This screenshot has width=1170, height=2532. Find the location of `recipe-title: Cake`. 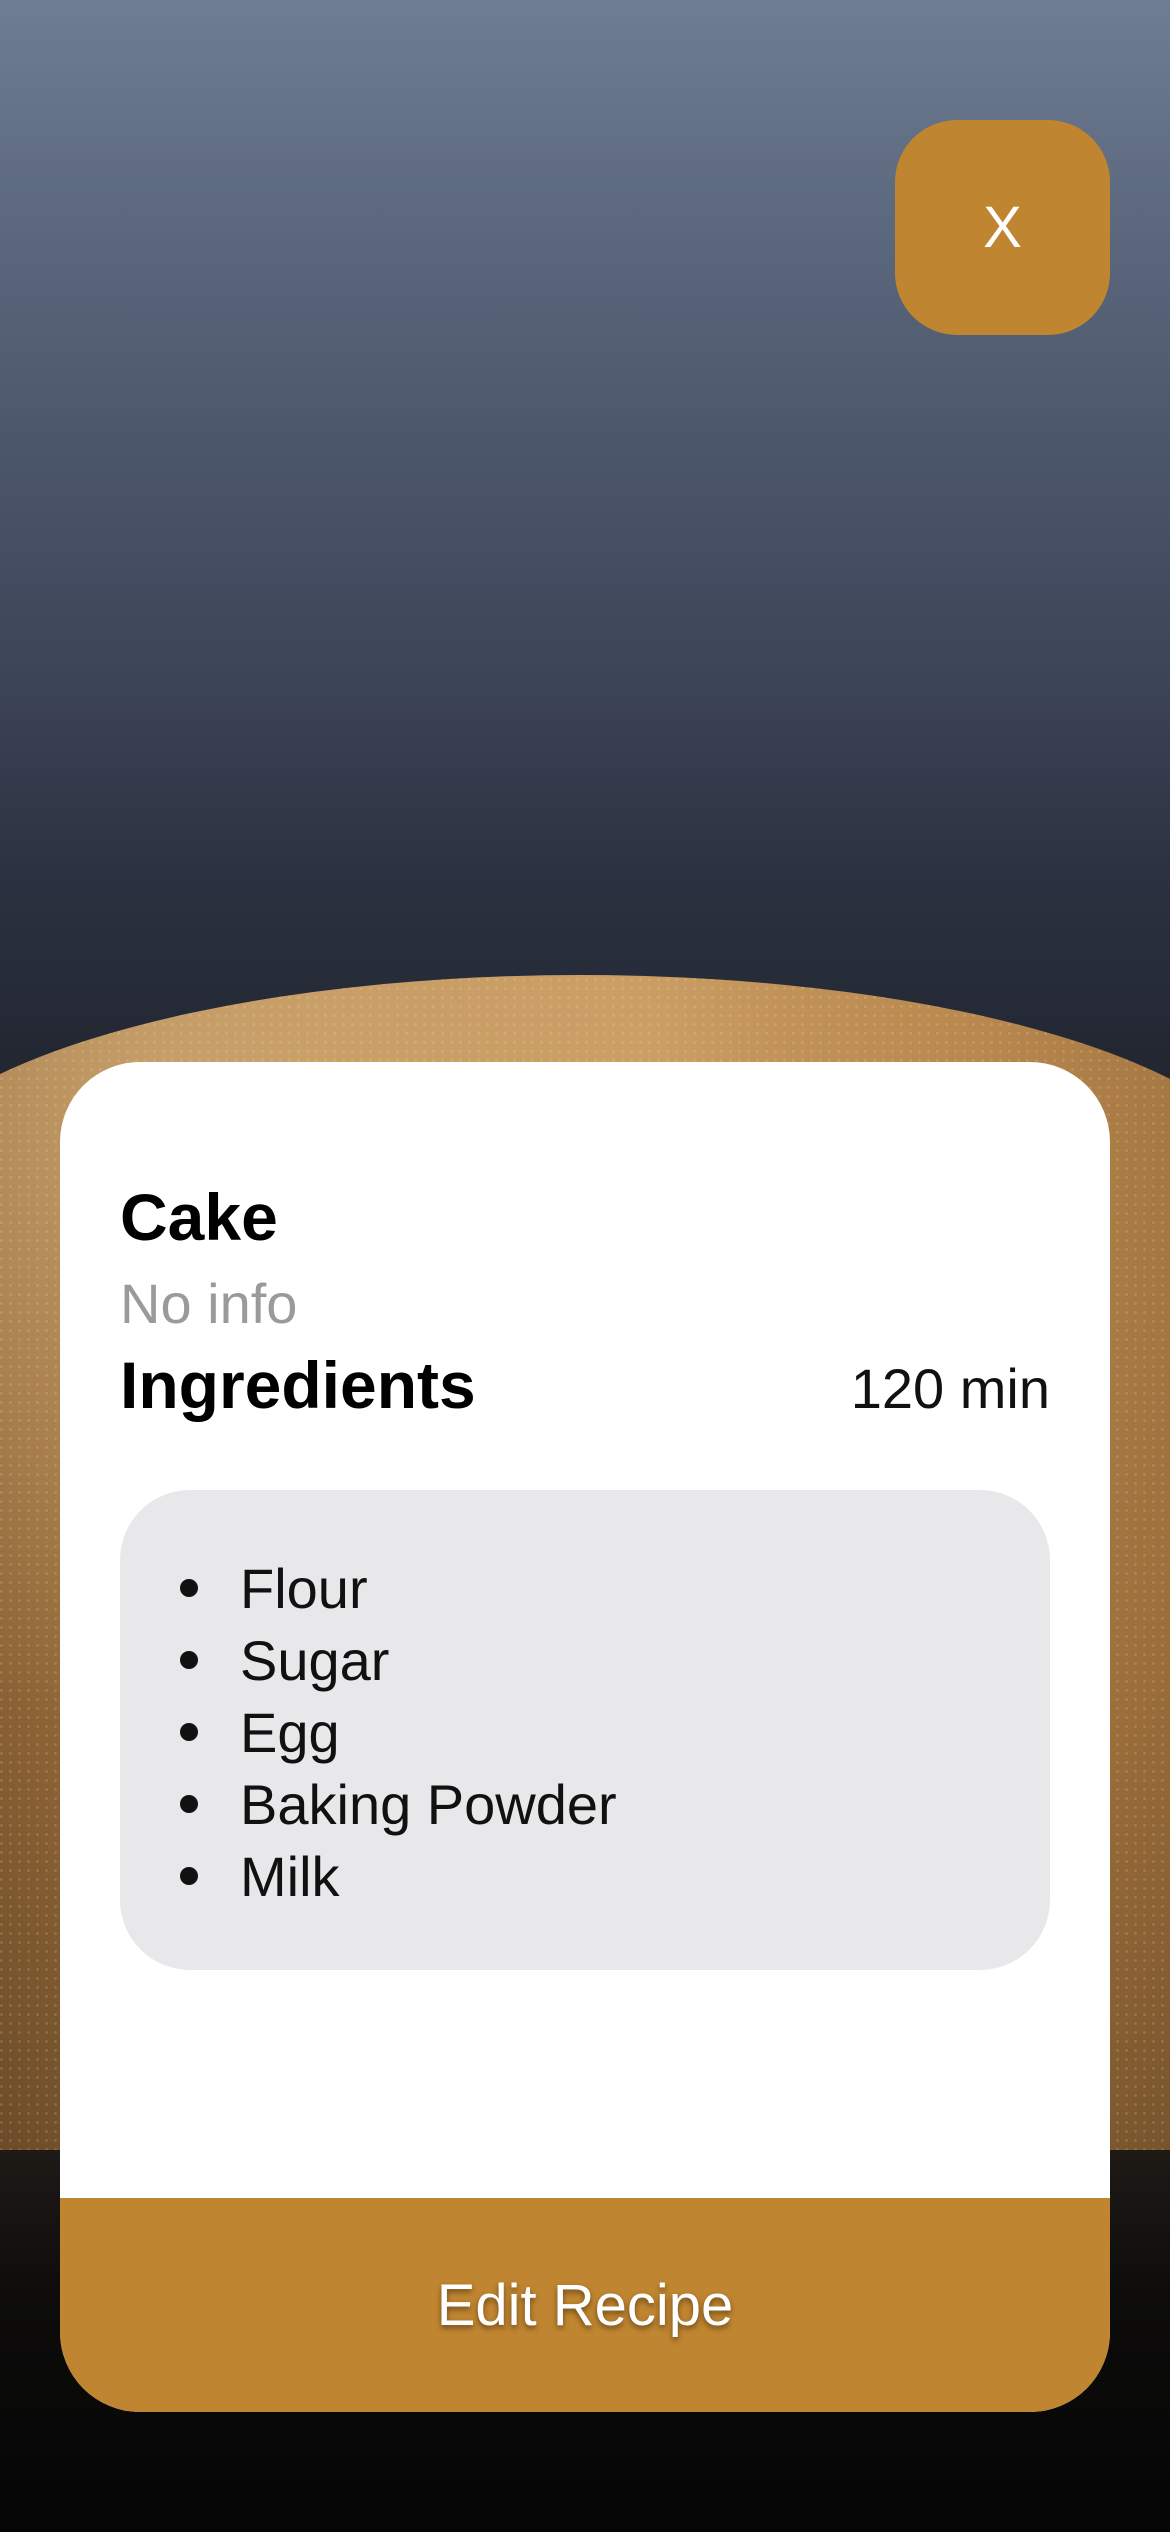

recipe-title: Cake is located at coordinates (199, 1217).